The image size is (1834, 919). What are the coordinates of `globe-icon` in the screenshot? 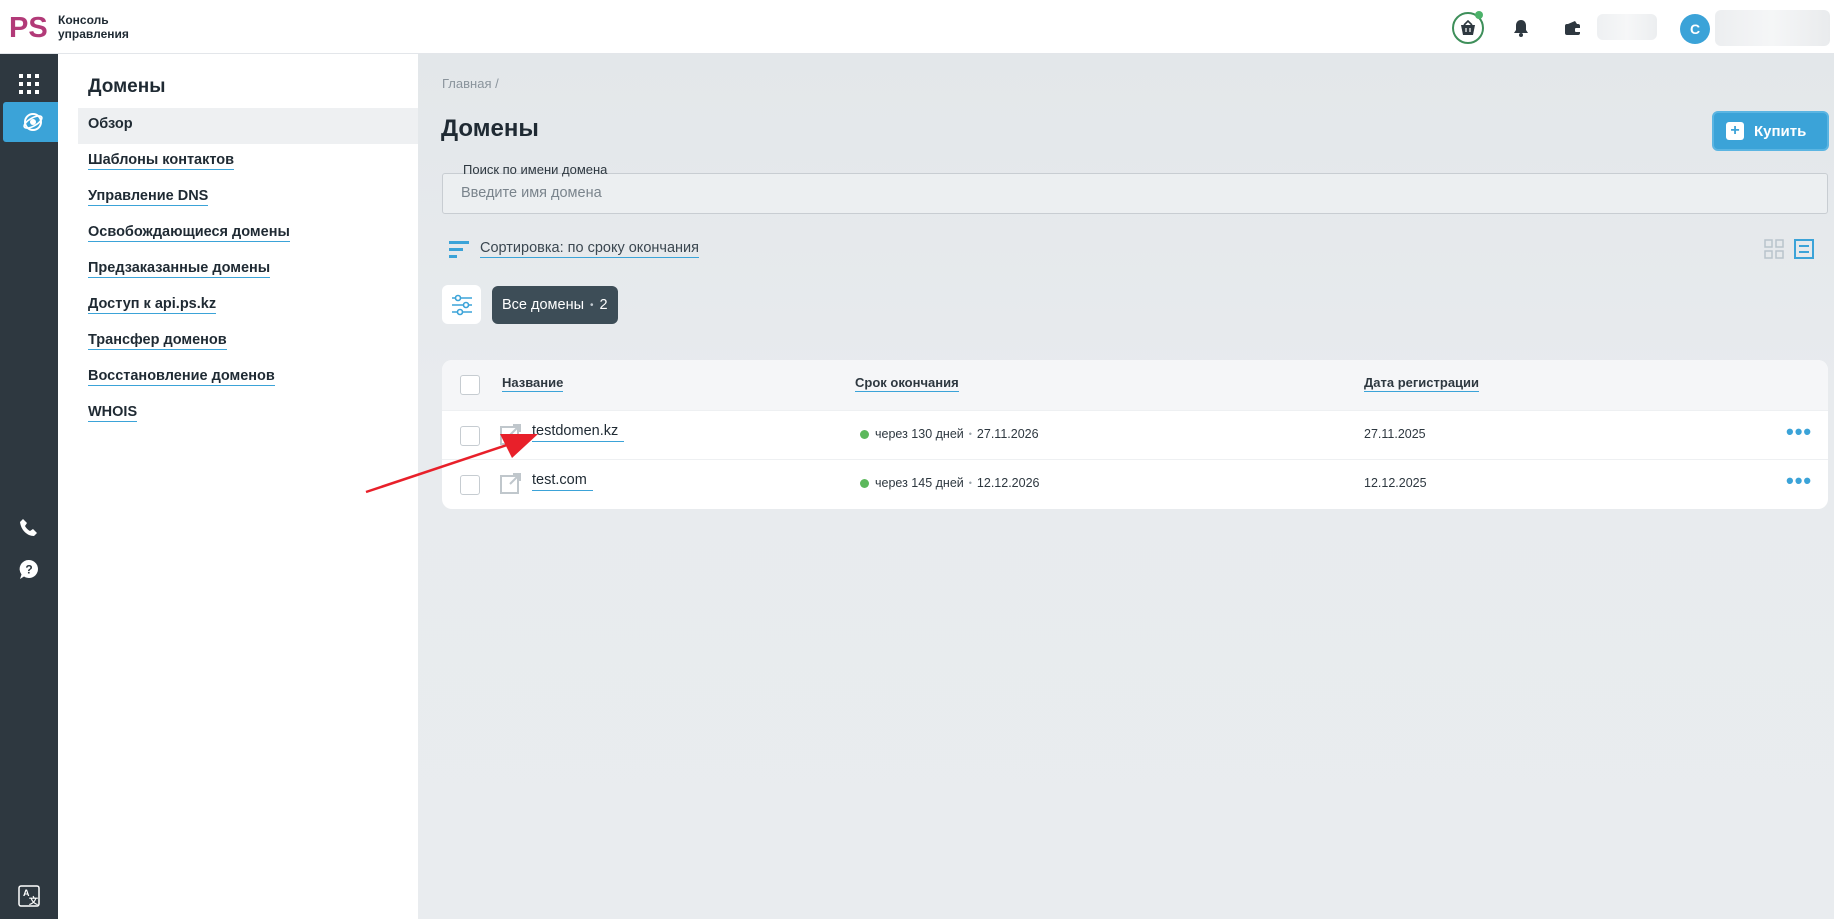 It's located at (32, 122).